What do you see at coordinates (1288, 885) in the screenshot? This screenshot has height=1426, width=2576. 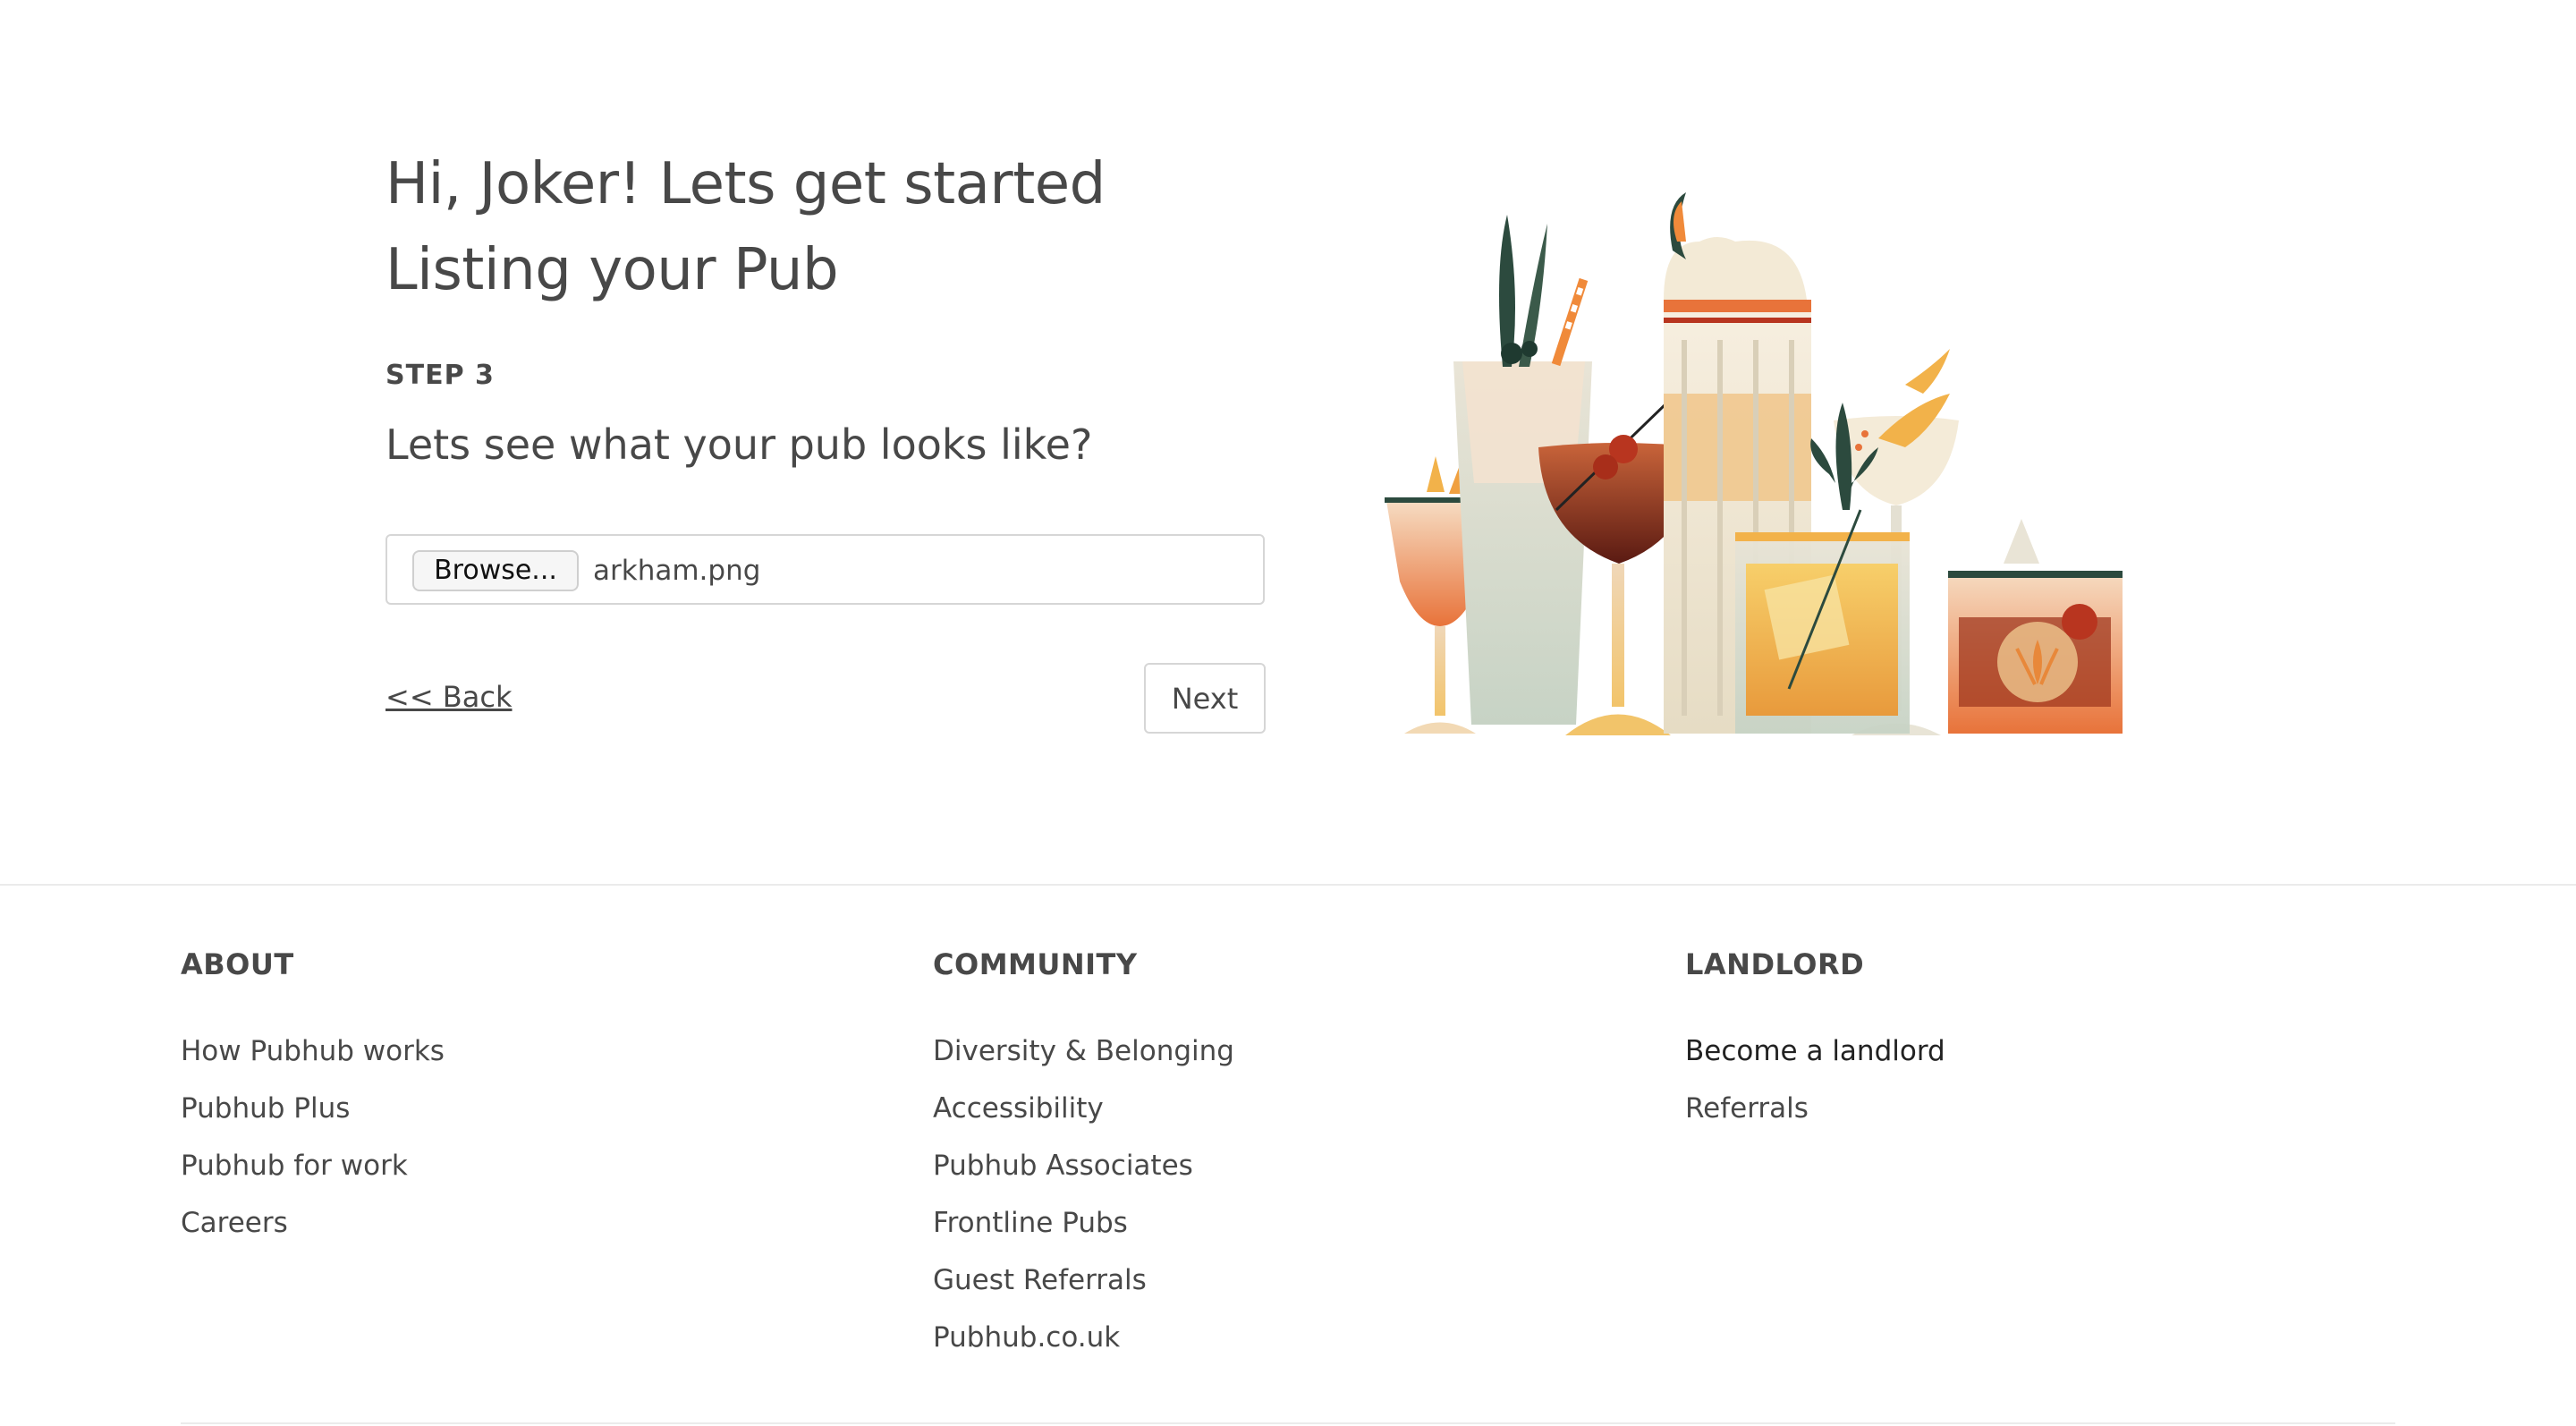 I see `footer-divider` at bounding box center [1288, 885].